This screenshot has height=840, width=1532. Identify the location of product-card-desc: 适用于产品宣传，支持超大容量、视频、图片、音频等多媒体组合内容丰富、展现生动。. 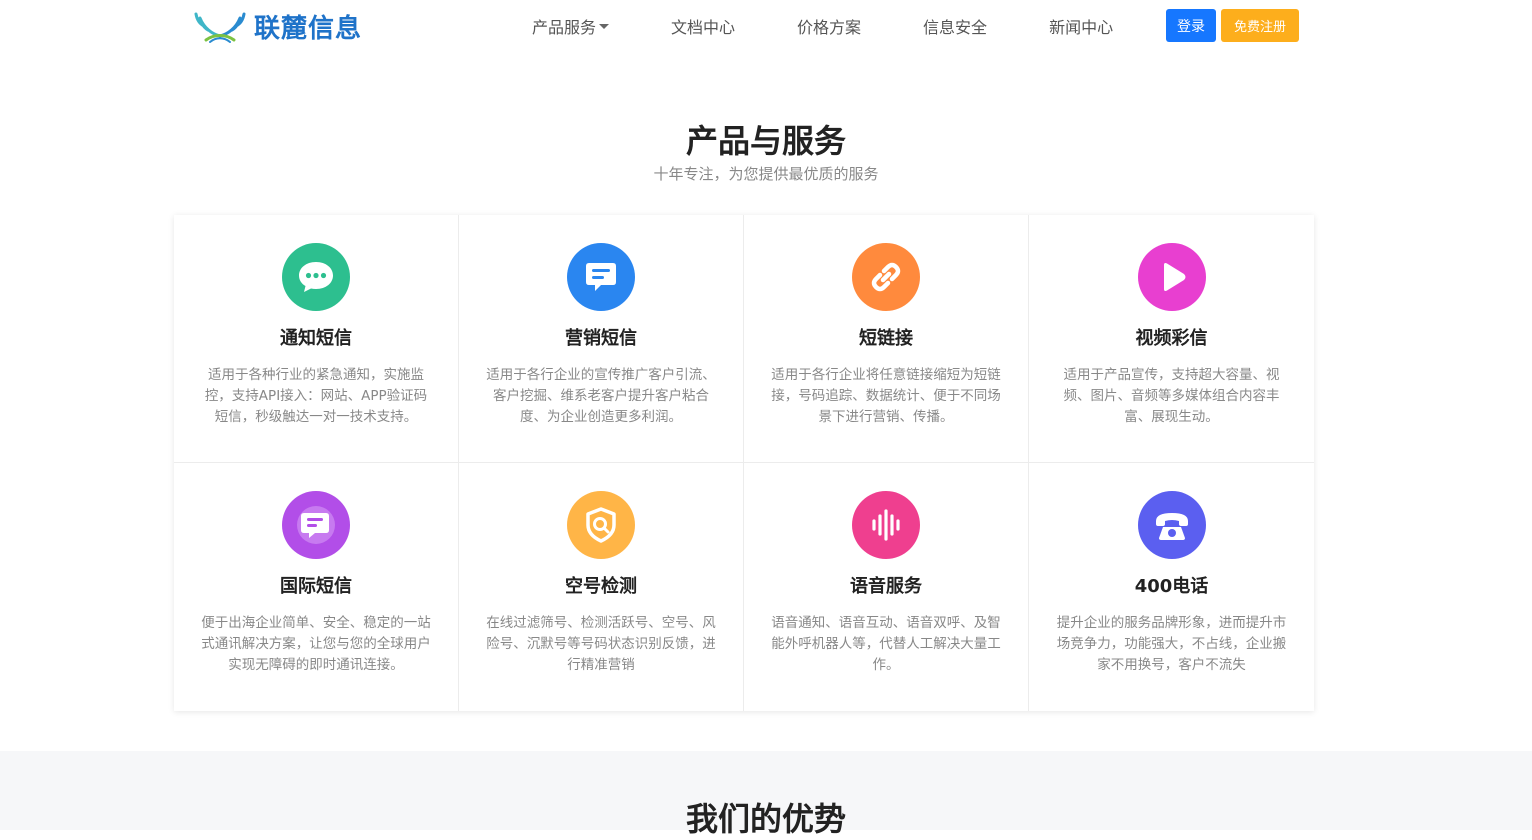
(1171, 396).